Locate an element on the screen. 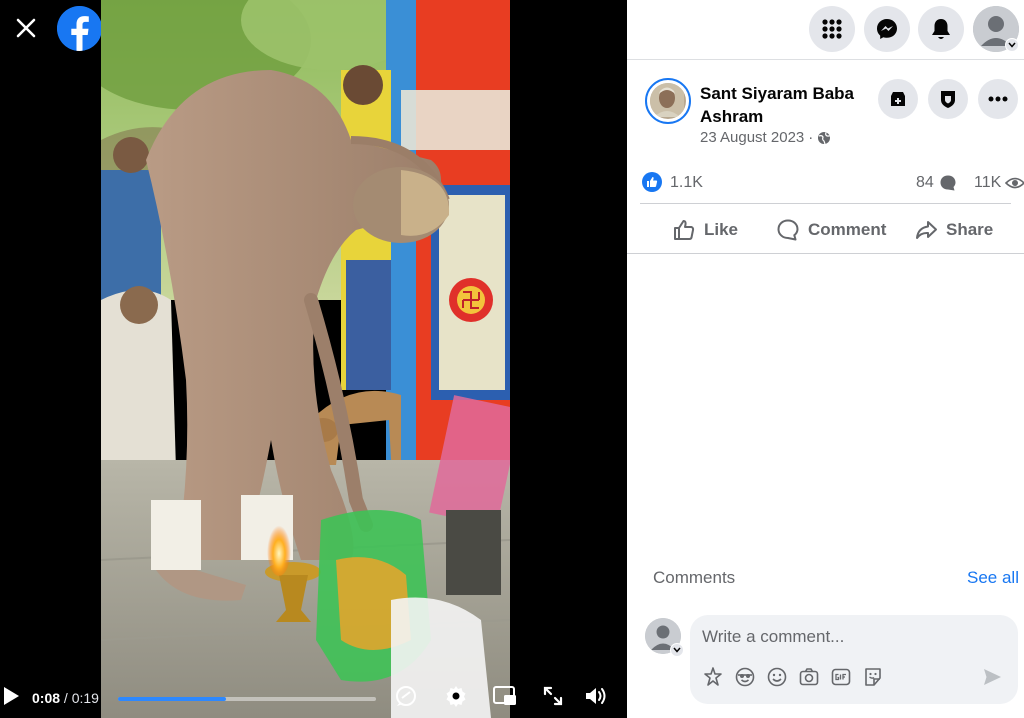  comment-count-text: 84 is located at coordinates (925, 182).